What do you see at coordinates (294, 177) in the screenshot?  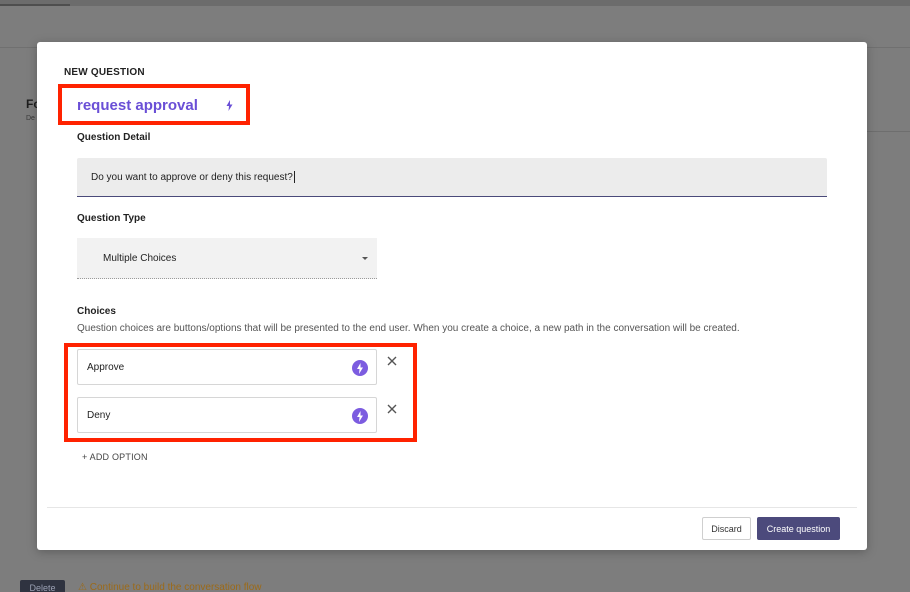 I see `text-cursor` at bounding box center [294, 177].